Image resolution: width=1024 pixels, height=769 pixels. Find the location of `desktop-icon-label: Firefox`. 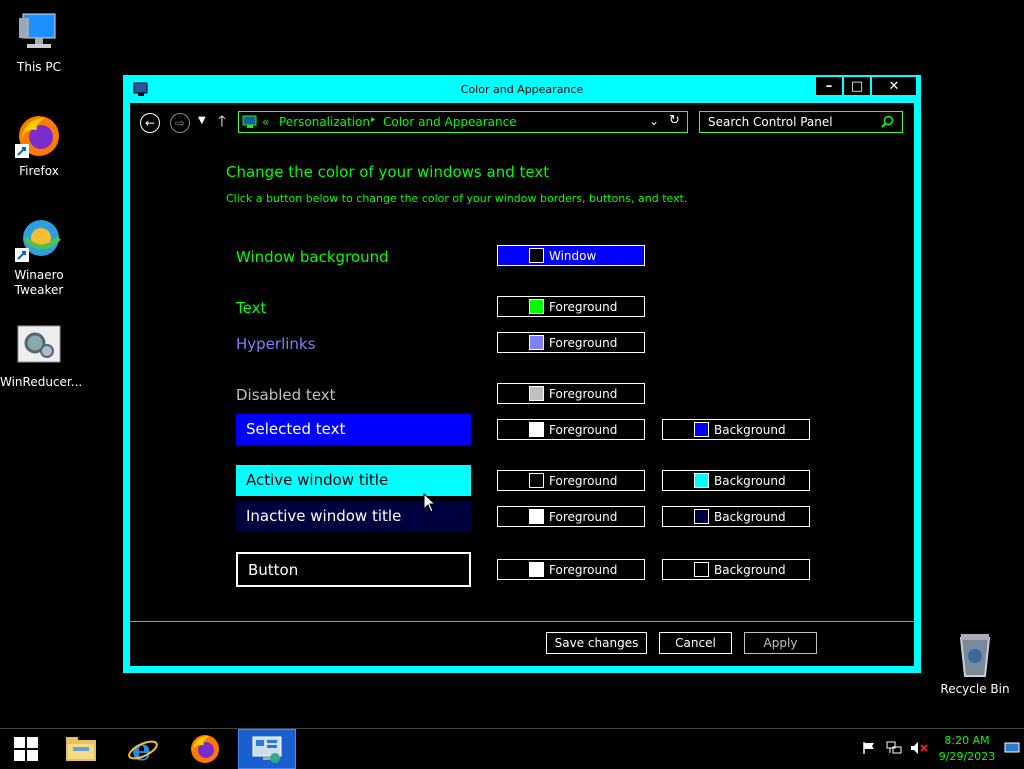

desktop-icon-label: Firefox is located at coordinates (39, 171).